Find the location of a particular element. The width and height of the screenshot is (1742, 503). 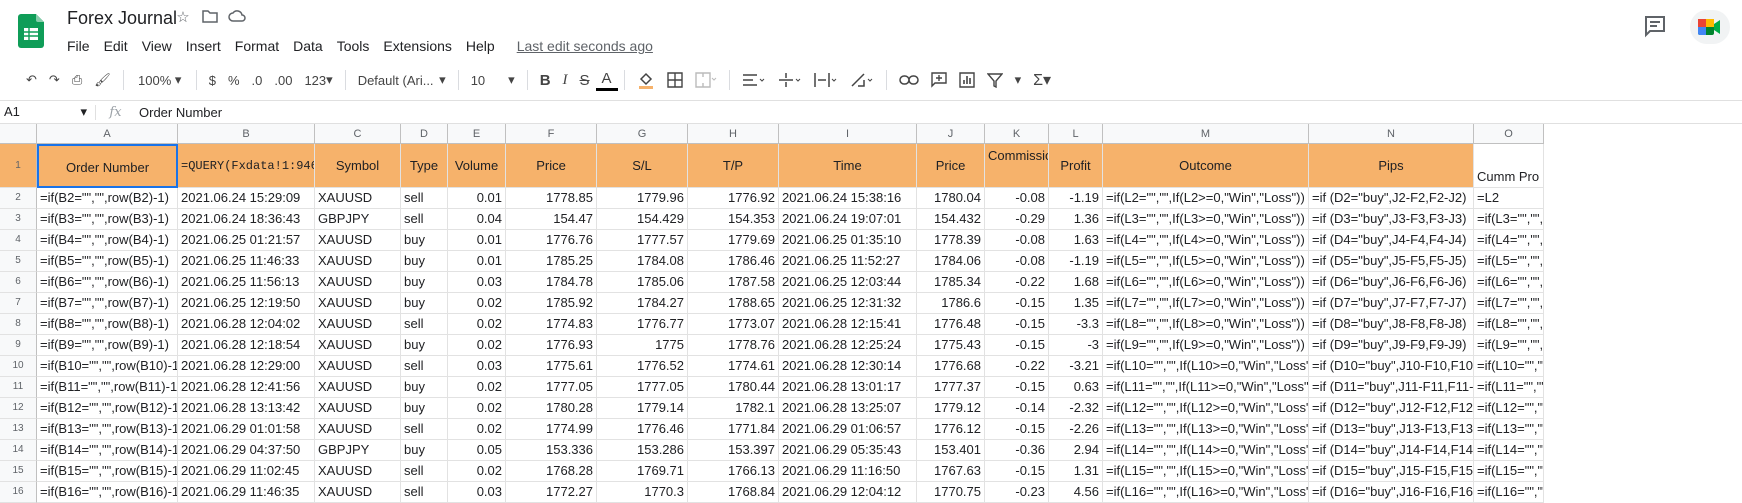

font-select: Default (Ari... ▾ is located at coordinates (402, 80).